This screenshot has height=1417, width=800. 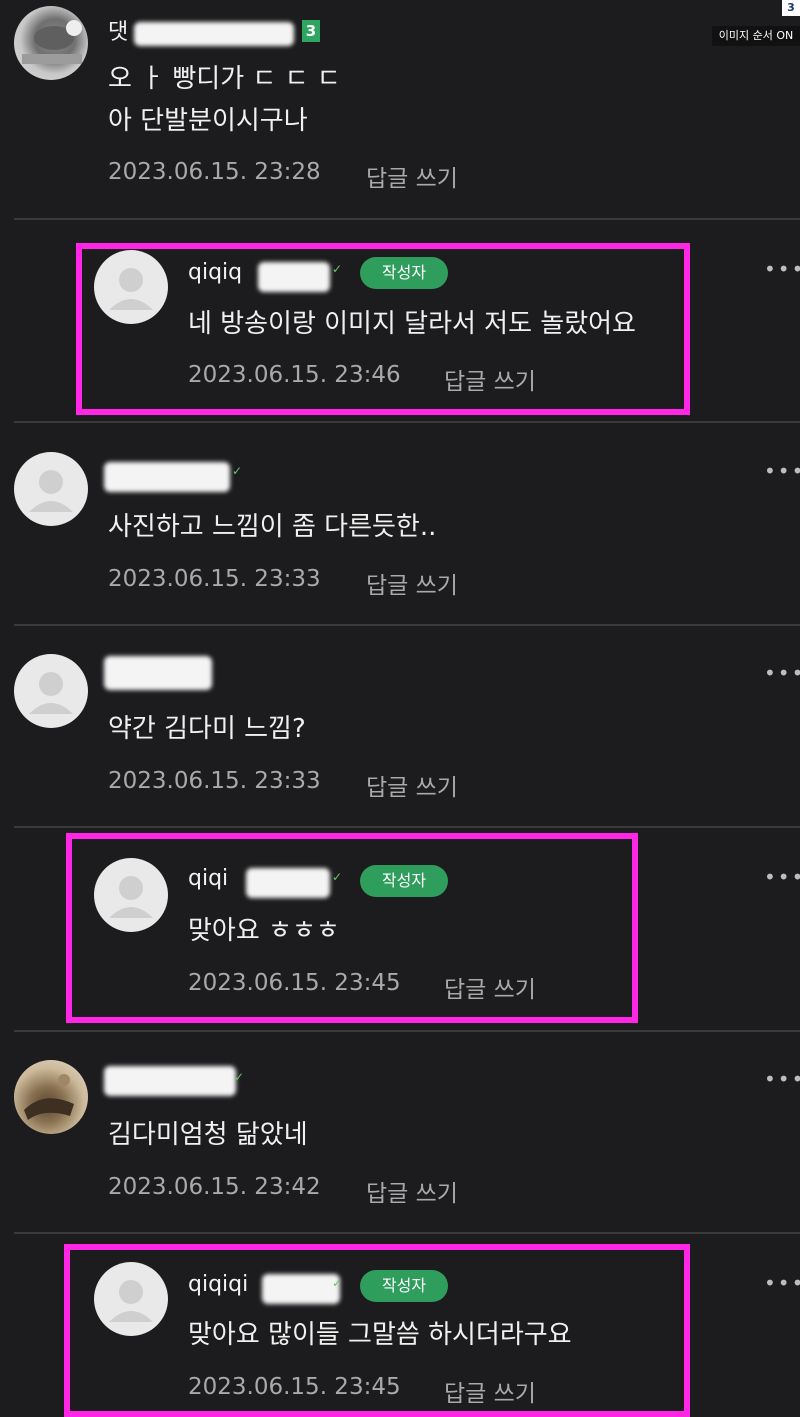 What do you see at coordinates (208, 1135) in the screenshot?
I see `comment-text-line: 김다미엄청 닮았네` at bounding box center [208, 1135].